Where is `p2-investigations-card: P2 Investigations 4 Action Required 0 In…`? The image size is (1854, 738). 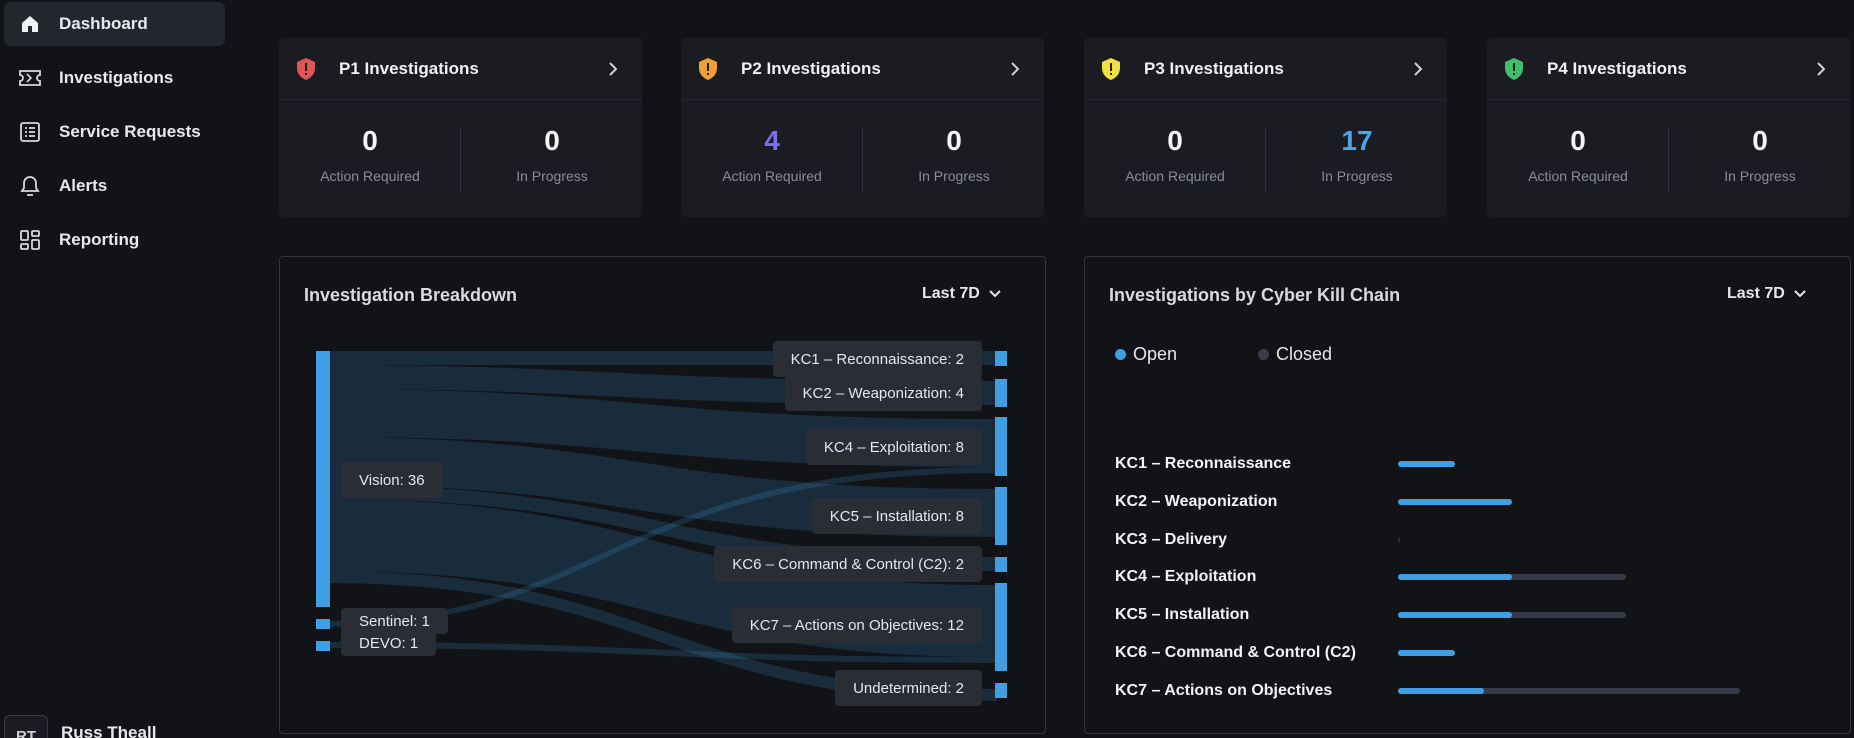
p2-investigations-card: P2 Investigations 4 Action Required 0 In… is located at coordinates (862, 127).